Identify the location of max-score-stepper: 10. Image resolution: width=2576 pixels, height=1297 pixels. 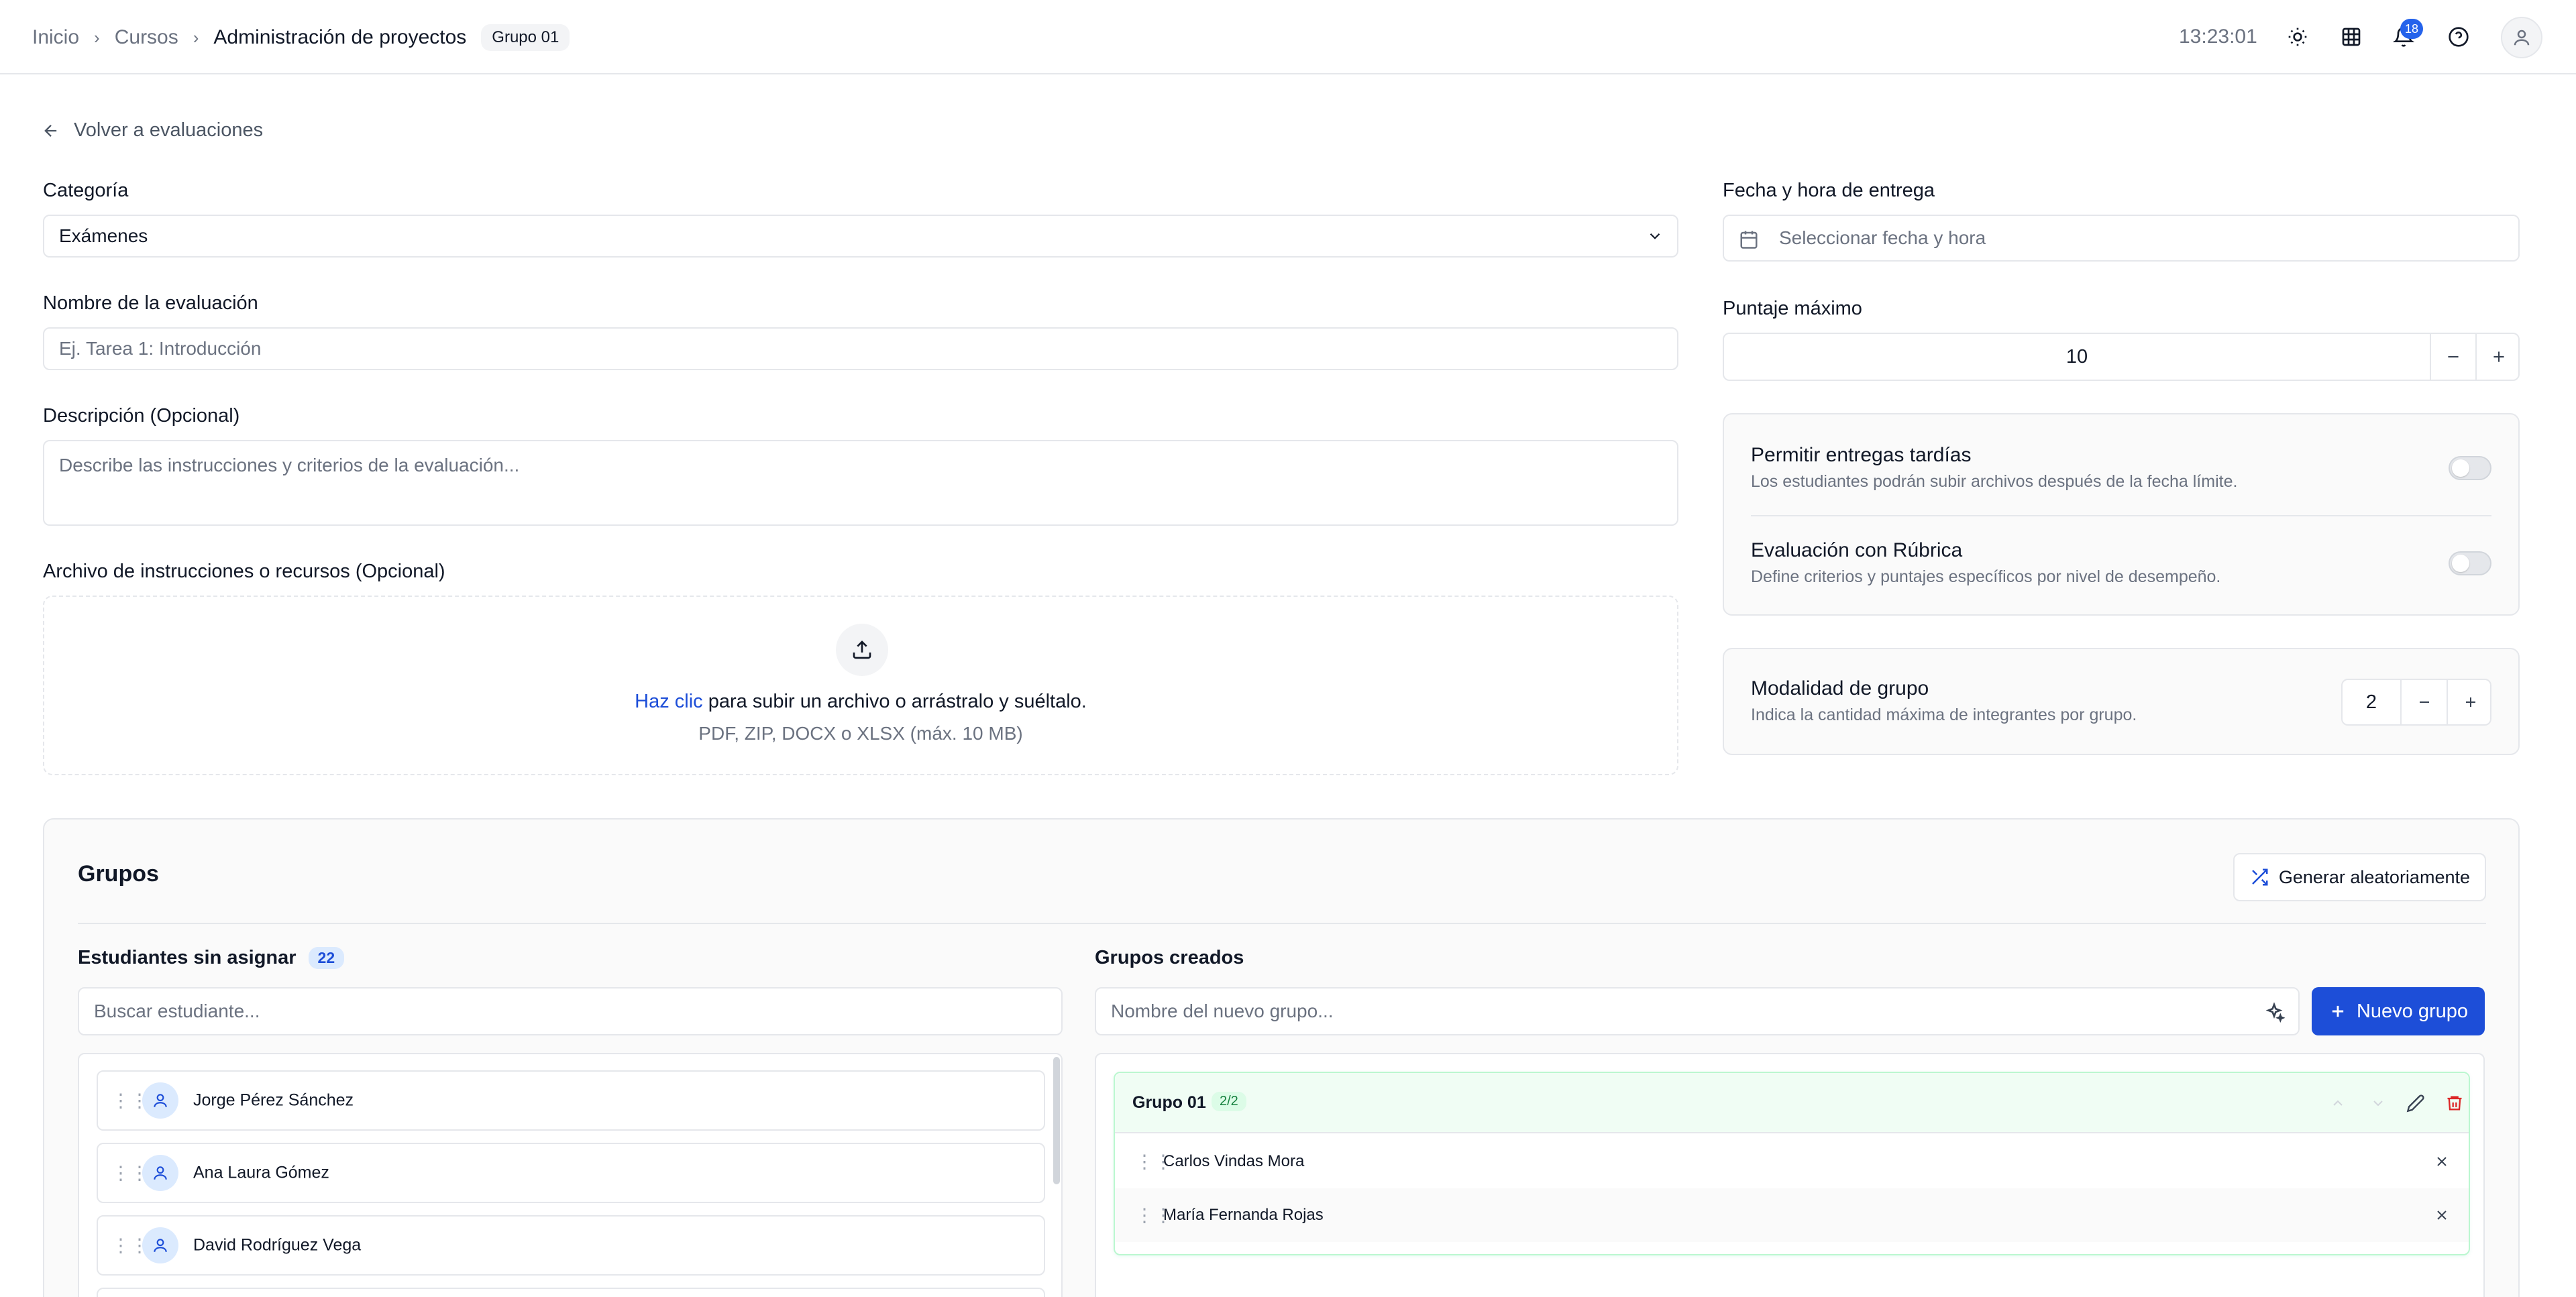
(2121, 357).